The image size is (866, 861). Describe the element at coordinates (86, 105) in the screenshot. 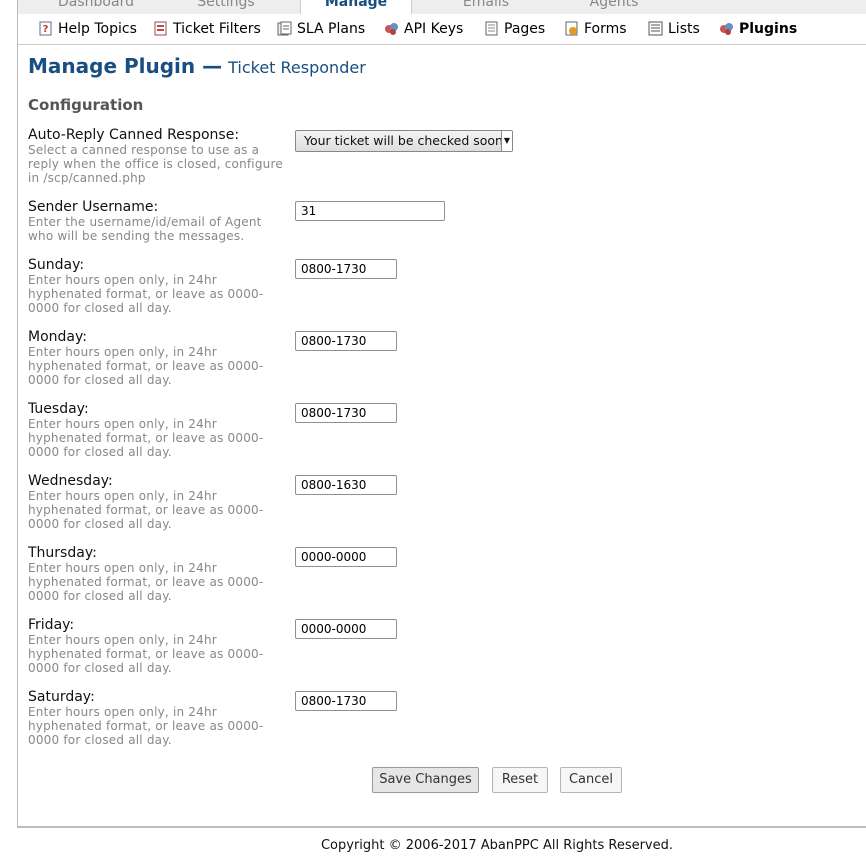

I see `section-title: Configuration` at that location.